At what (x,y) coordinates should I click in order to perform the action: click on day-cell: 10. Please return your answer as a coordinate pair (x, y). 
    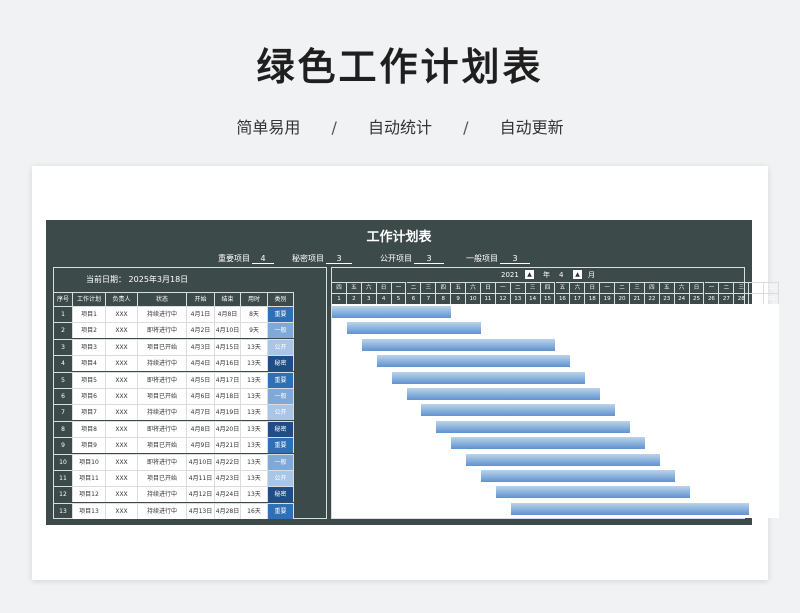
    Looking at the image, I should click on (473, 298).